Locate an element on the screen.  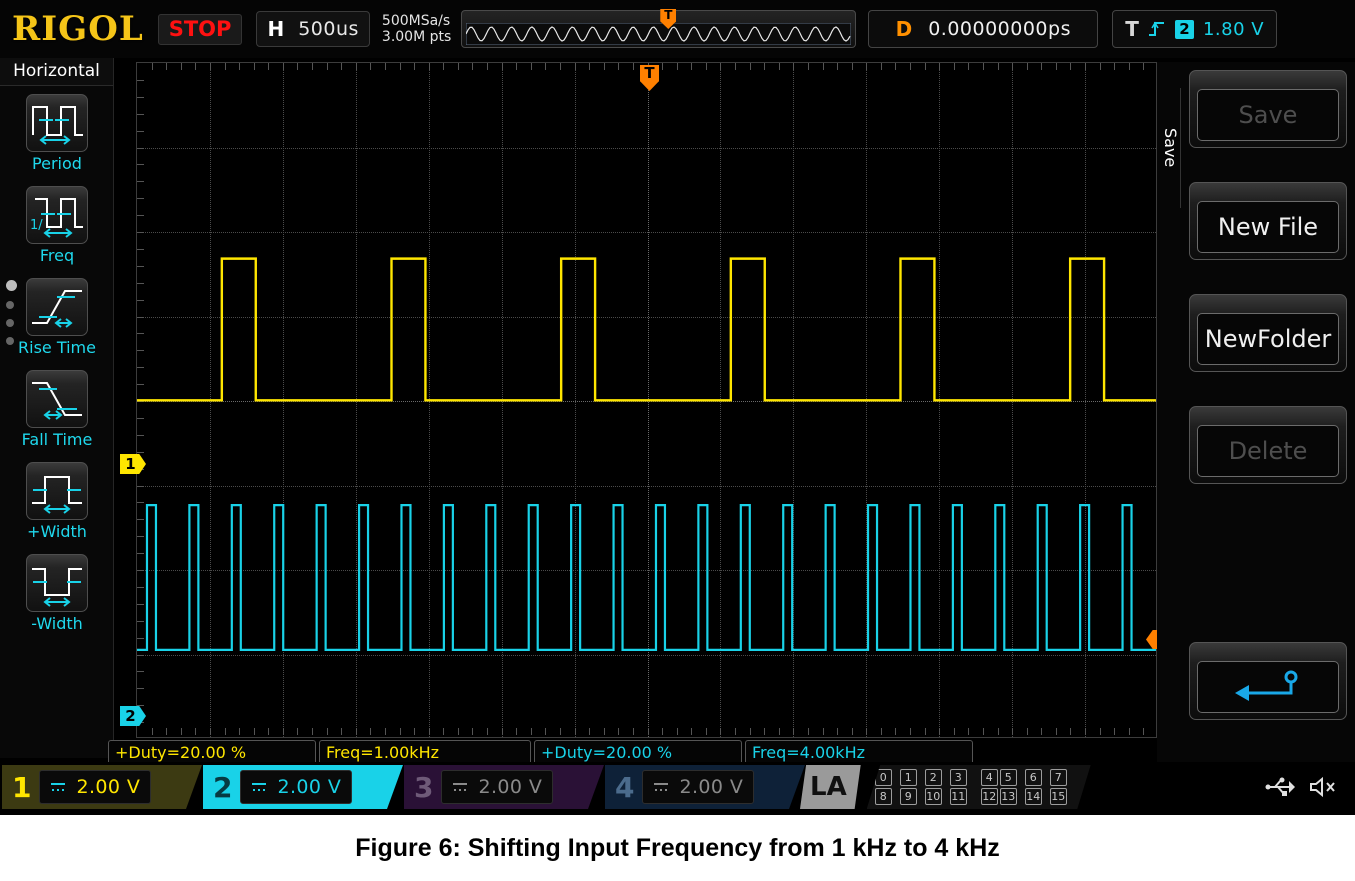
save-button: Save is located at coordinates (1268, 109).